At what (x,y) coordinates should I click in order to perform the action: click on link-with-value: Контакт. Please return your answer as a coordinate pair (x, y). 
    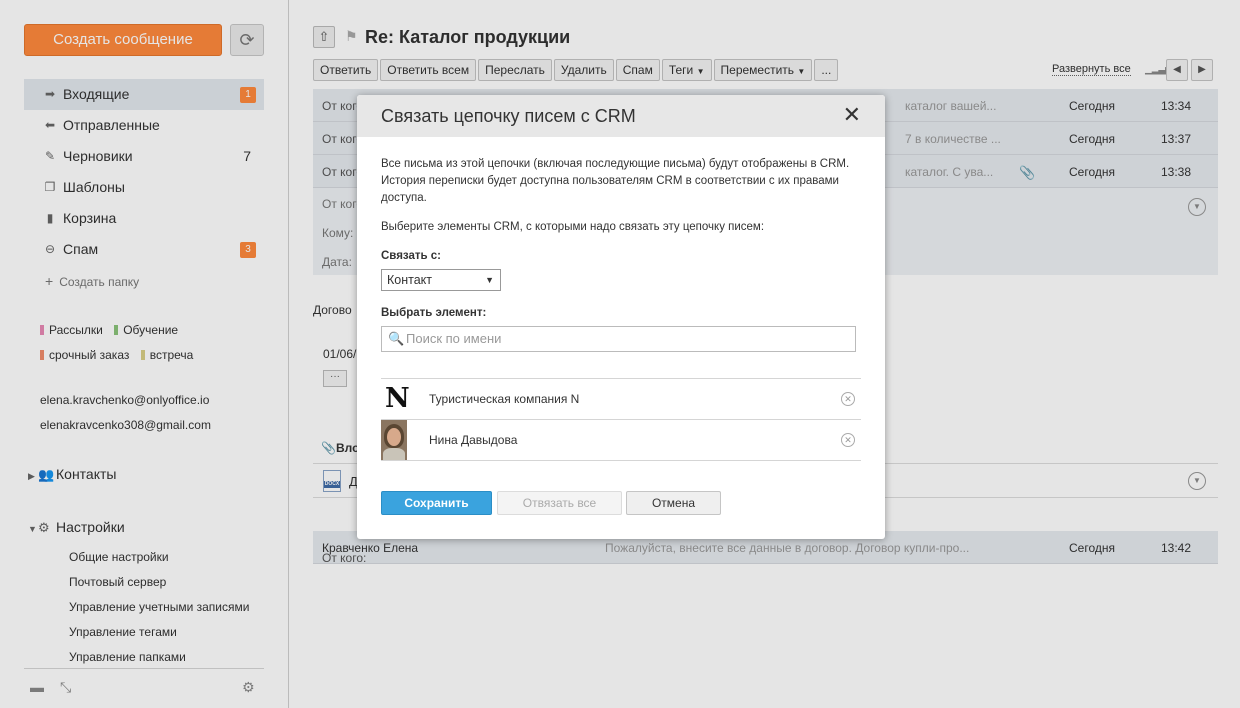
    Looking at the image, I should click on (410, 280).